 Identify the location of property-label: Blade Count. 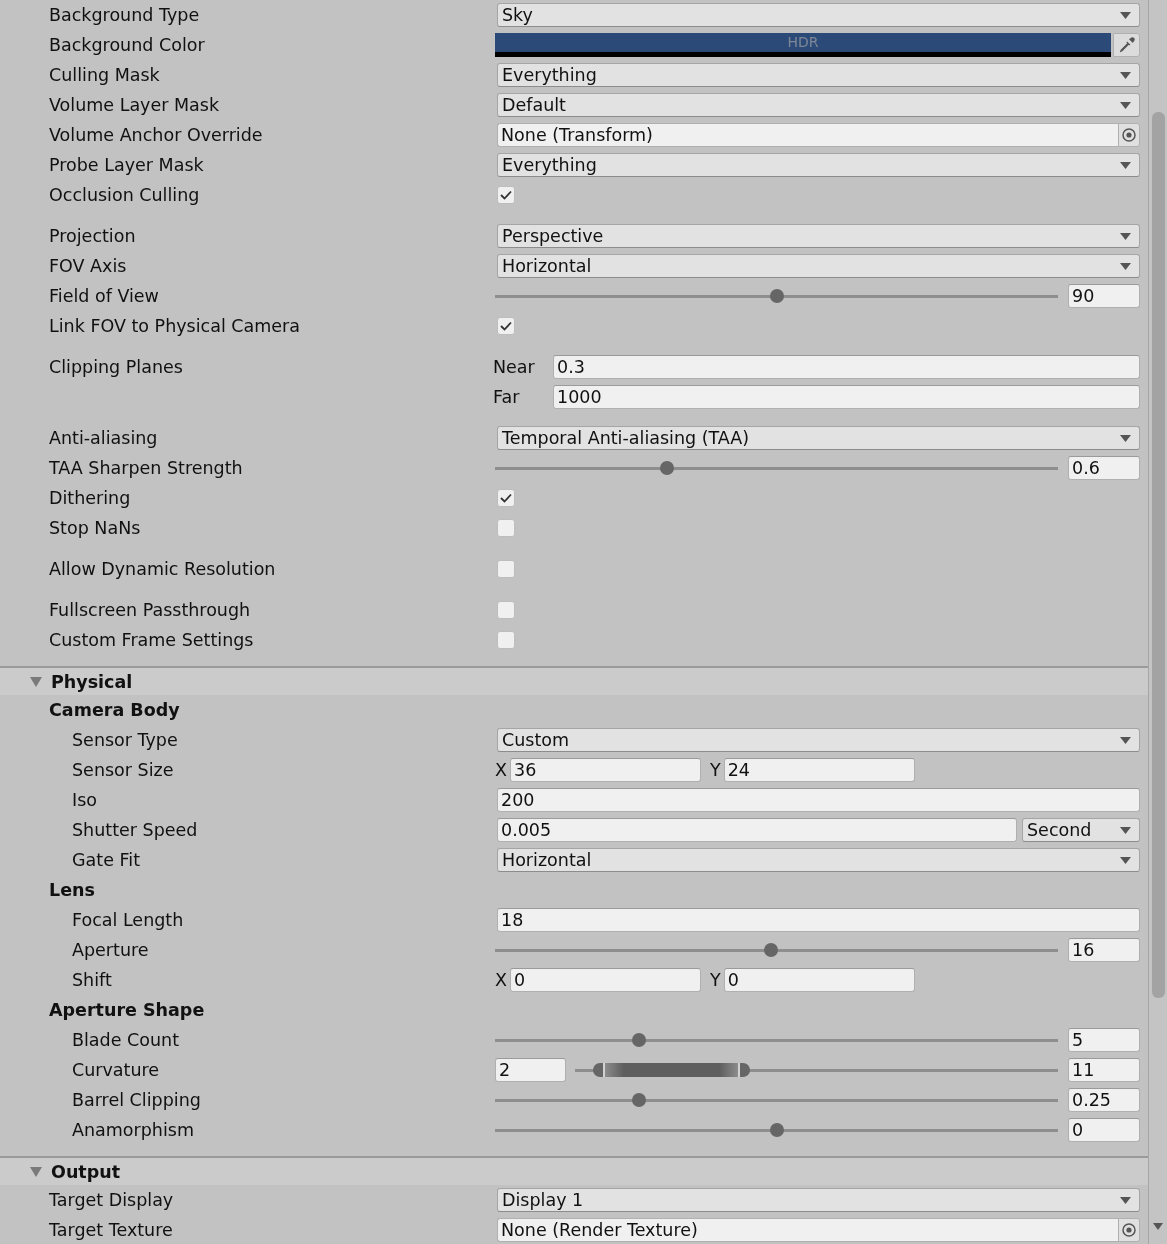
(125, 1040).